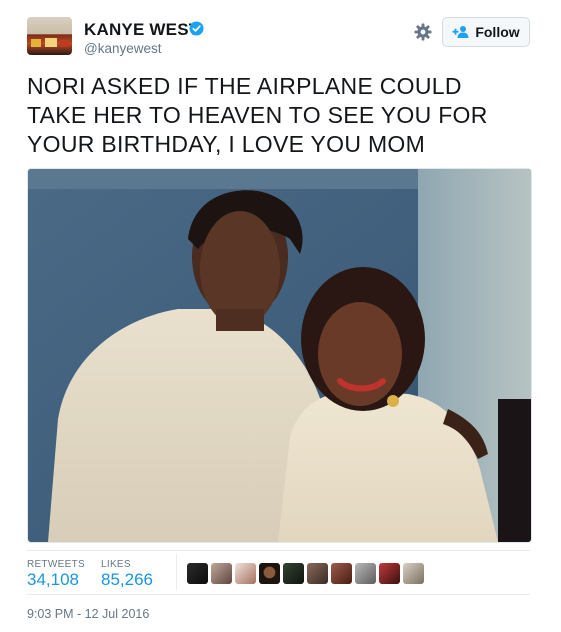  Describe the element at coordinates (196, 28) in the screenshot. I see `verified-badge-icon` at that location.